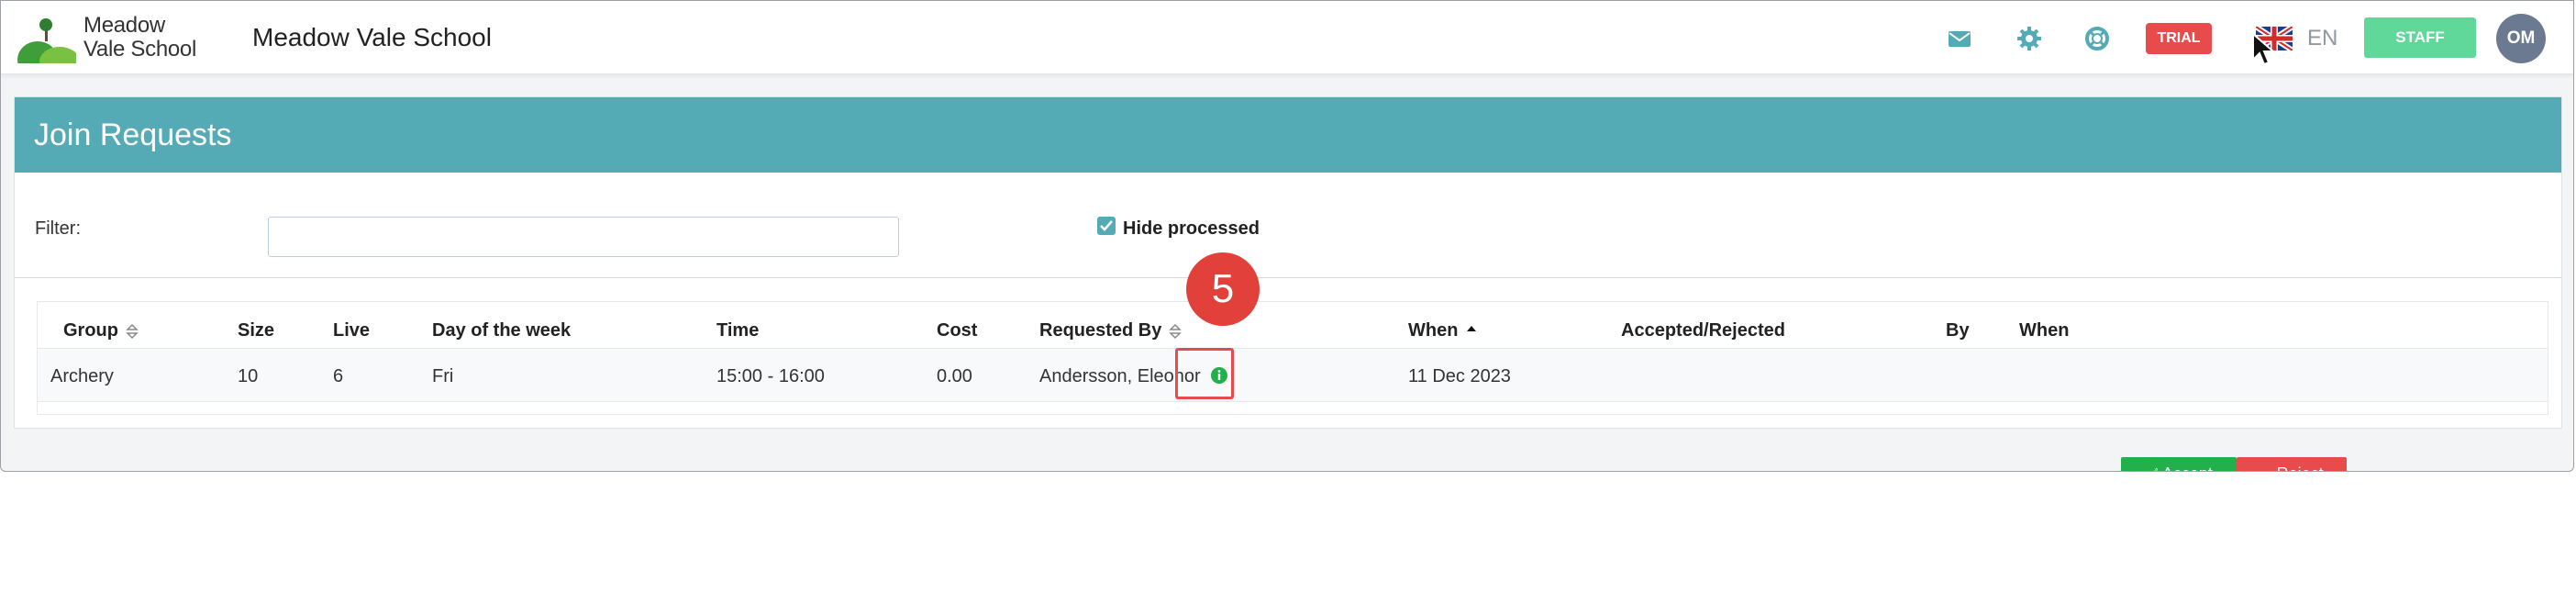  I want to click on school-logo: Meadow Vale School, so click(109, 38).